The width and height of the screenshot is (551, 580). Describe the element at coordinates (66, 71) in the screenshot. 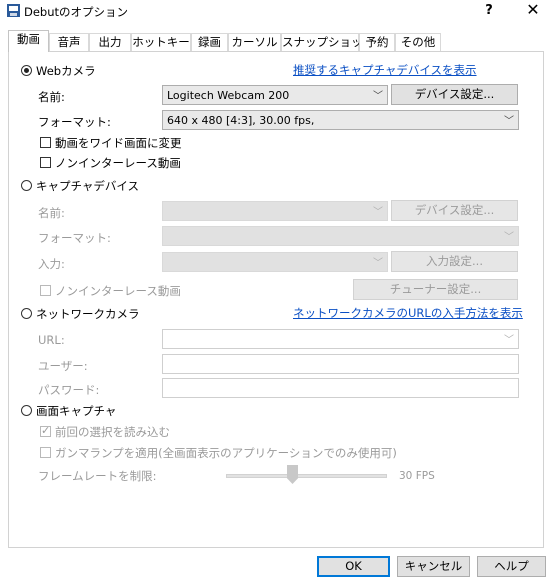

I see `webcam-radio-label: Webカメラ` at that location.